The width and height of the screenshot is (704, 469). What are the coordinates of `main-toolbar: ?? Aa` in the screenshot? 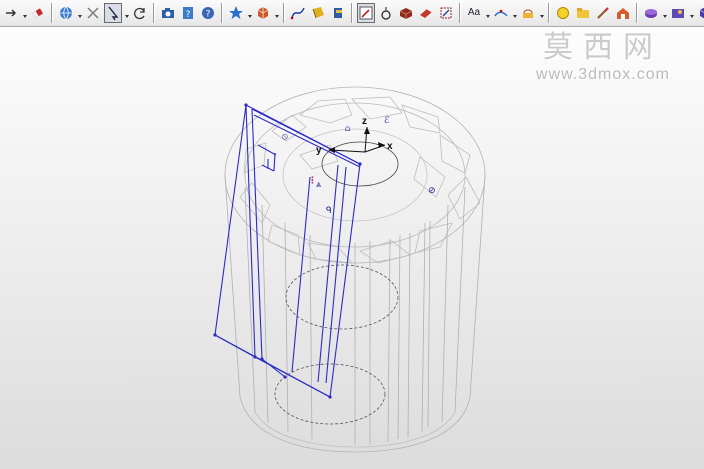 It's located at (352, 13).